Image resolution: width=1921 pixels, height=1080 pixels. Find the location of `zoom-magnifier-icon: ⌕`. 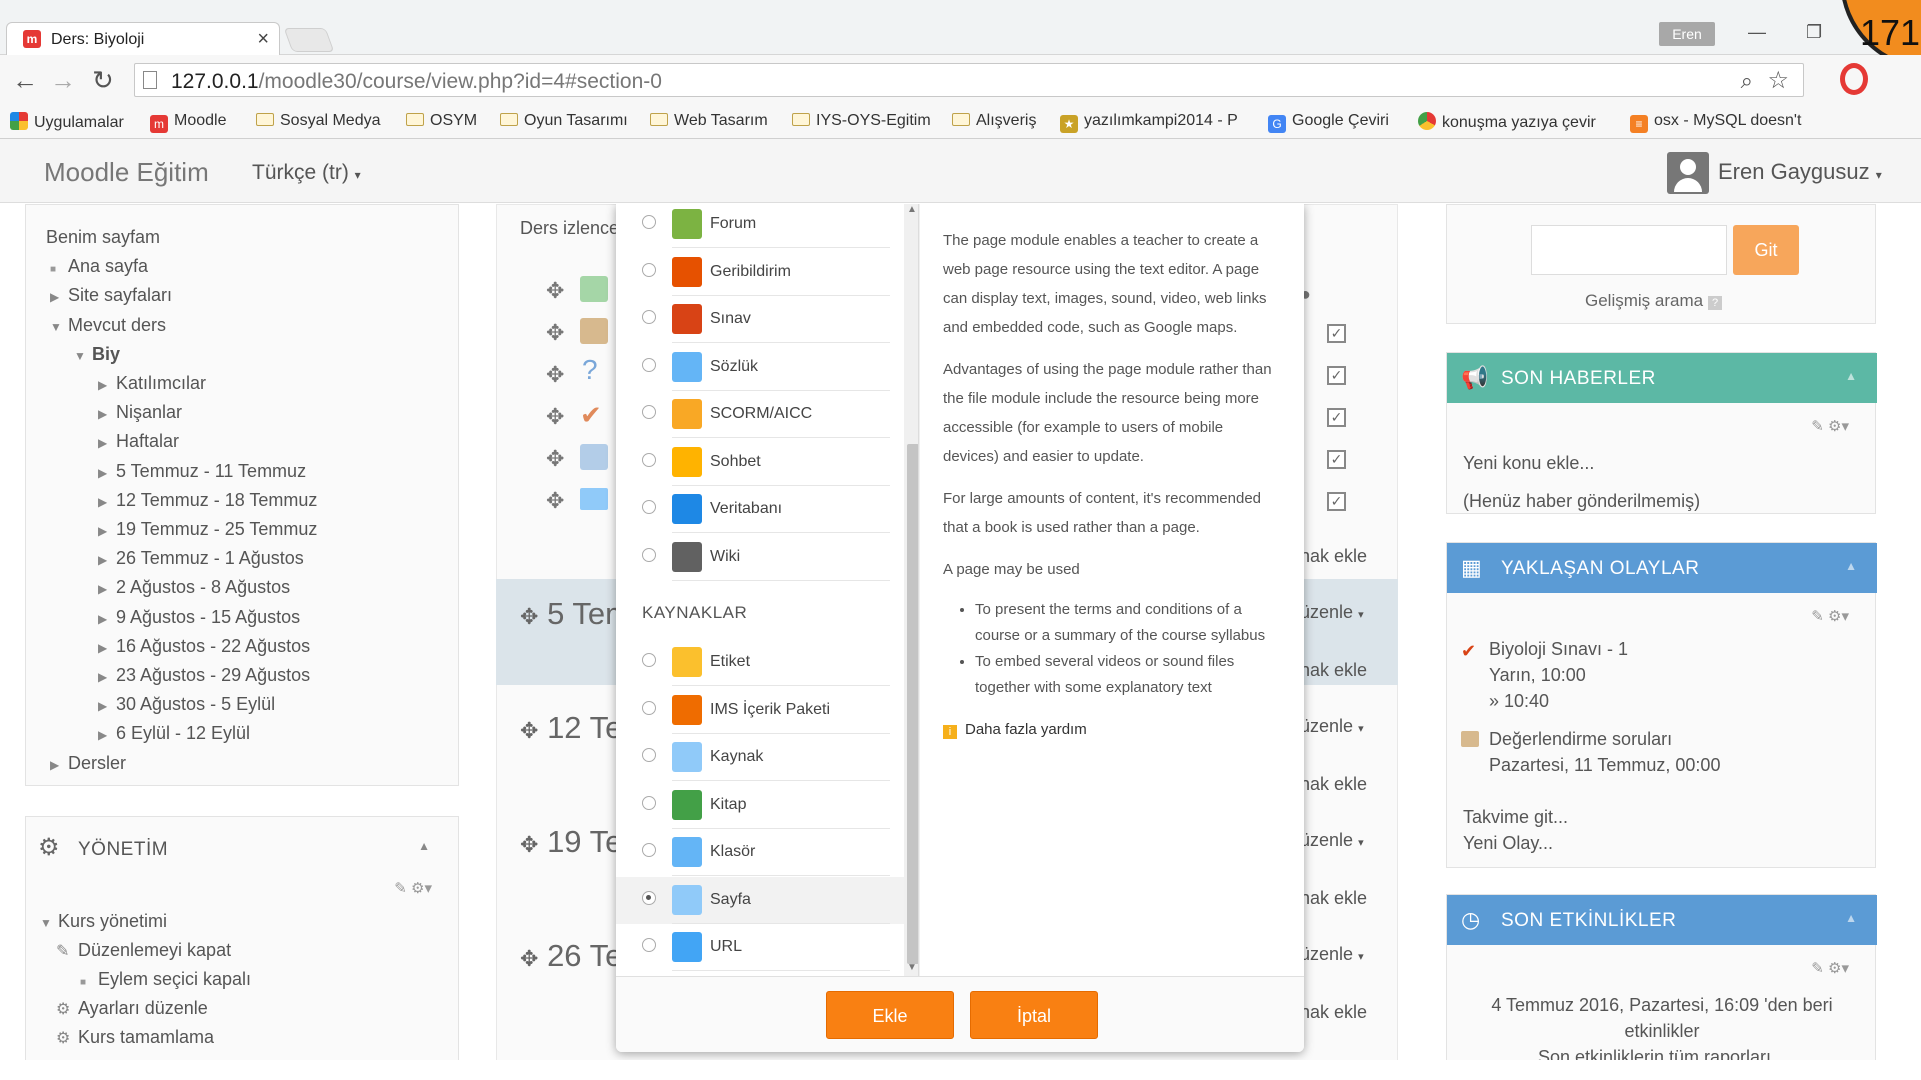

zoom-magnifier-icon: ⌕ is located at coordinates (1747, 81).